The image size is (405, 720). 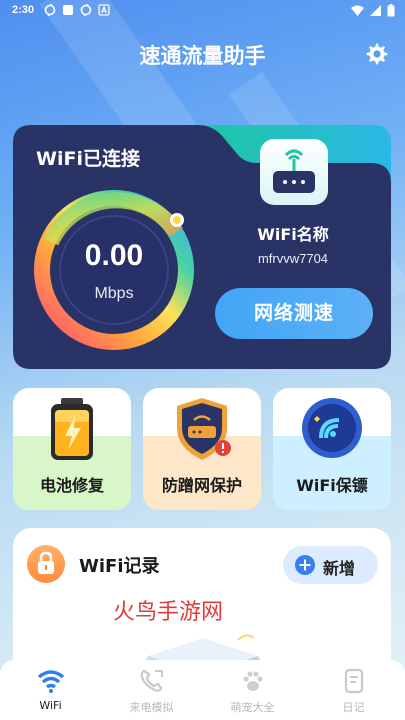 I want to click on wifi-icon, so click(x=51, y=681).